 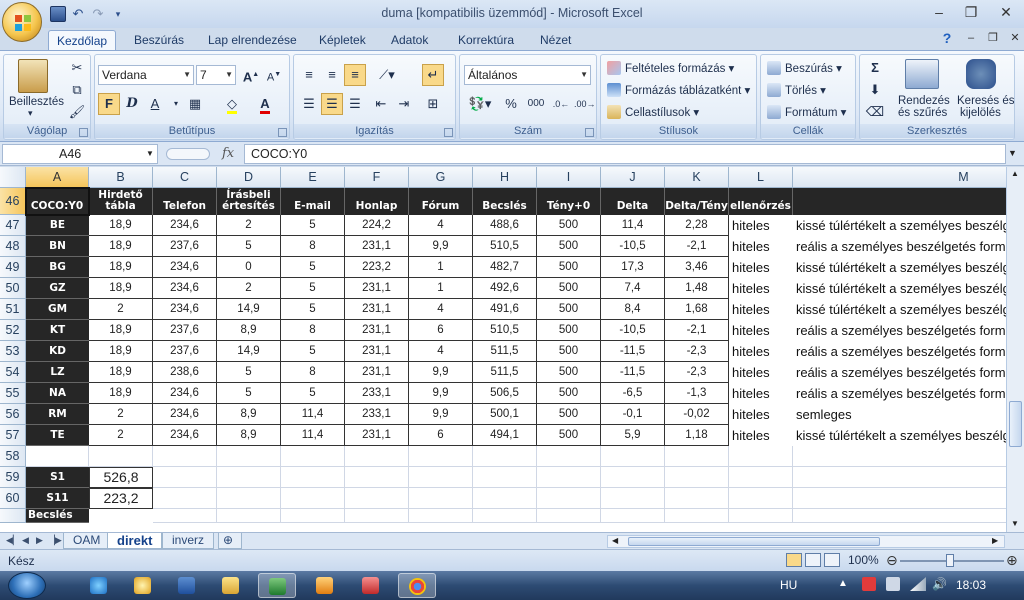 I want to click on row-header-51: 51, so click(x=13, y=309).